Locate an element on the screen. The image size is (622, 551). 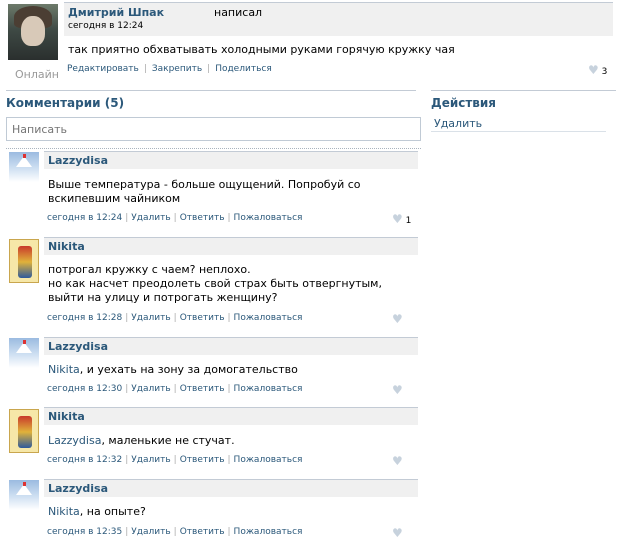
comment-date: сегодня в 12:30 is located at coordinates (84, 389).